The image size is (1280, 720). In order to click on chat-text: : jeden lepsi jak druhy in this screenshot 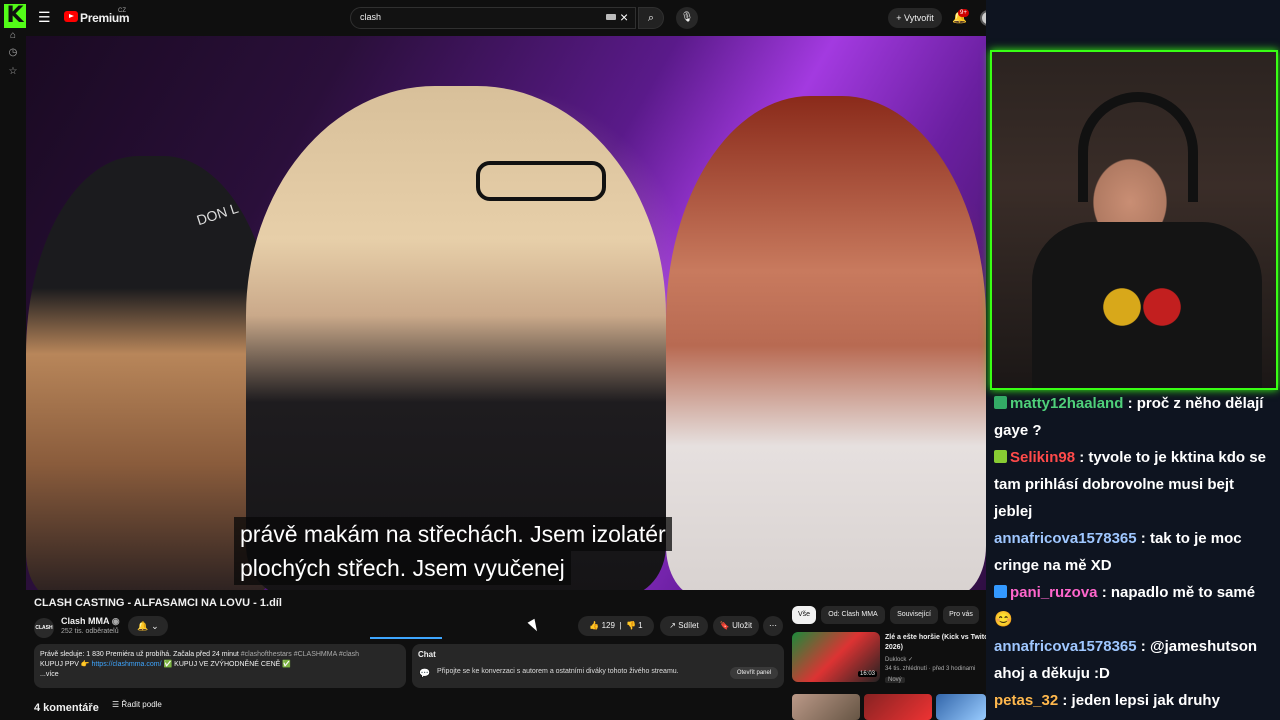, I will do `click(1141, 700)`.